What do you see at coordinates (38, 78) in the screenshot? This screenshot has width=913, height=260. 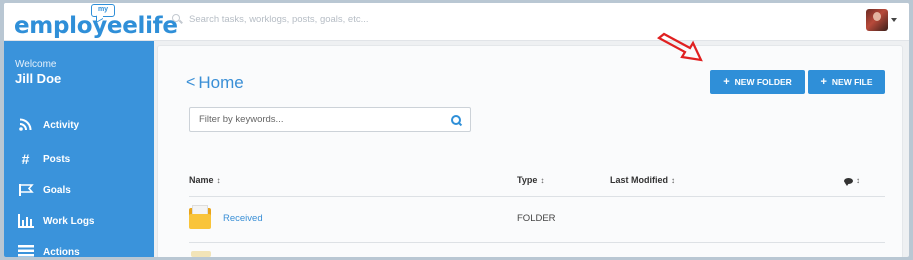 I see `user-name: Jill Doe` at bounding box center [38, 78].